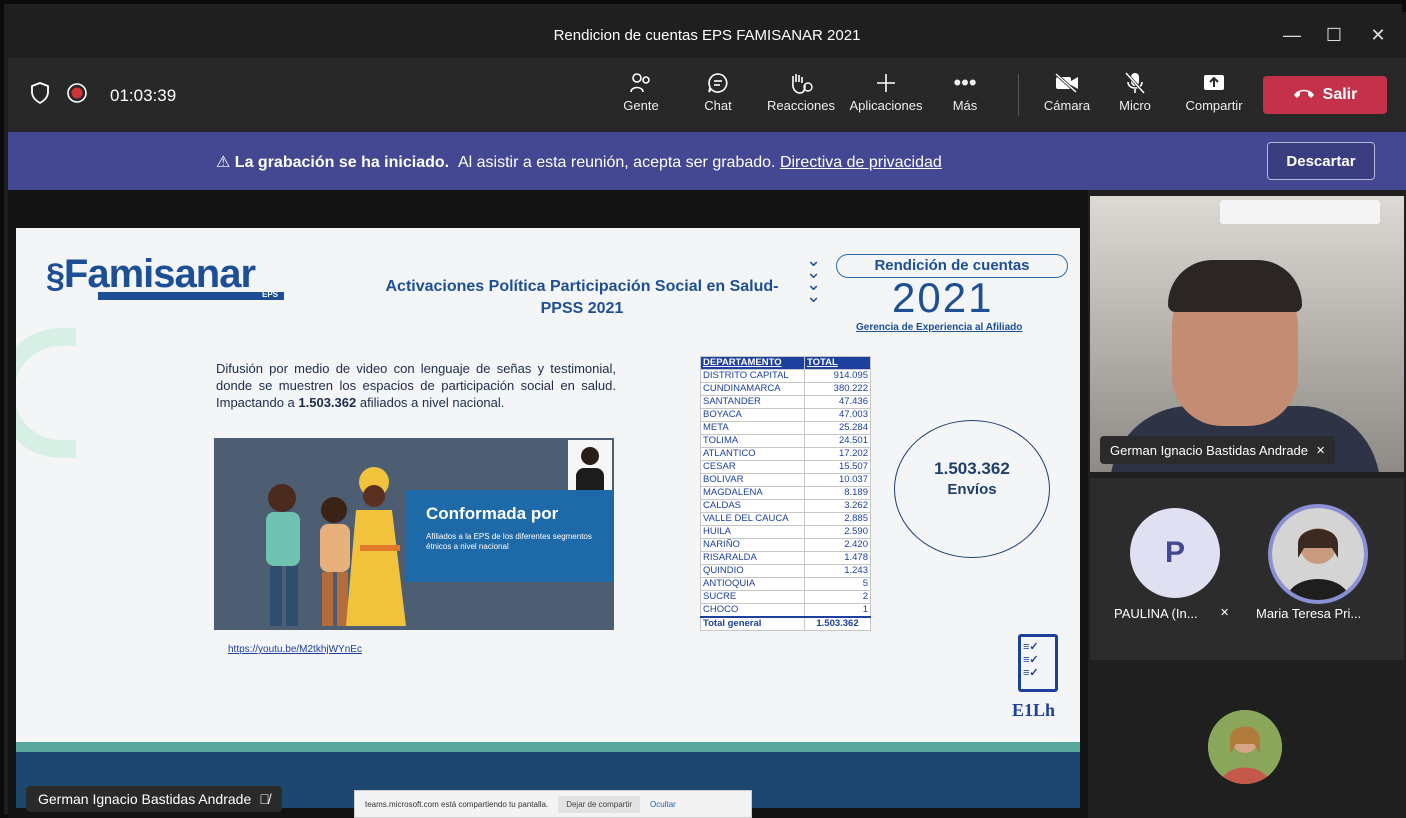 This screenshot has width=1406, height=818. What do you see at coordinates (718, 90) in the screenshot?
I see `chat-button: Chat` at bounding box center [718, 90].